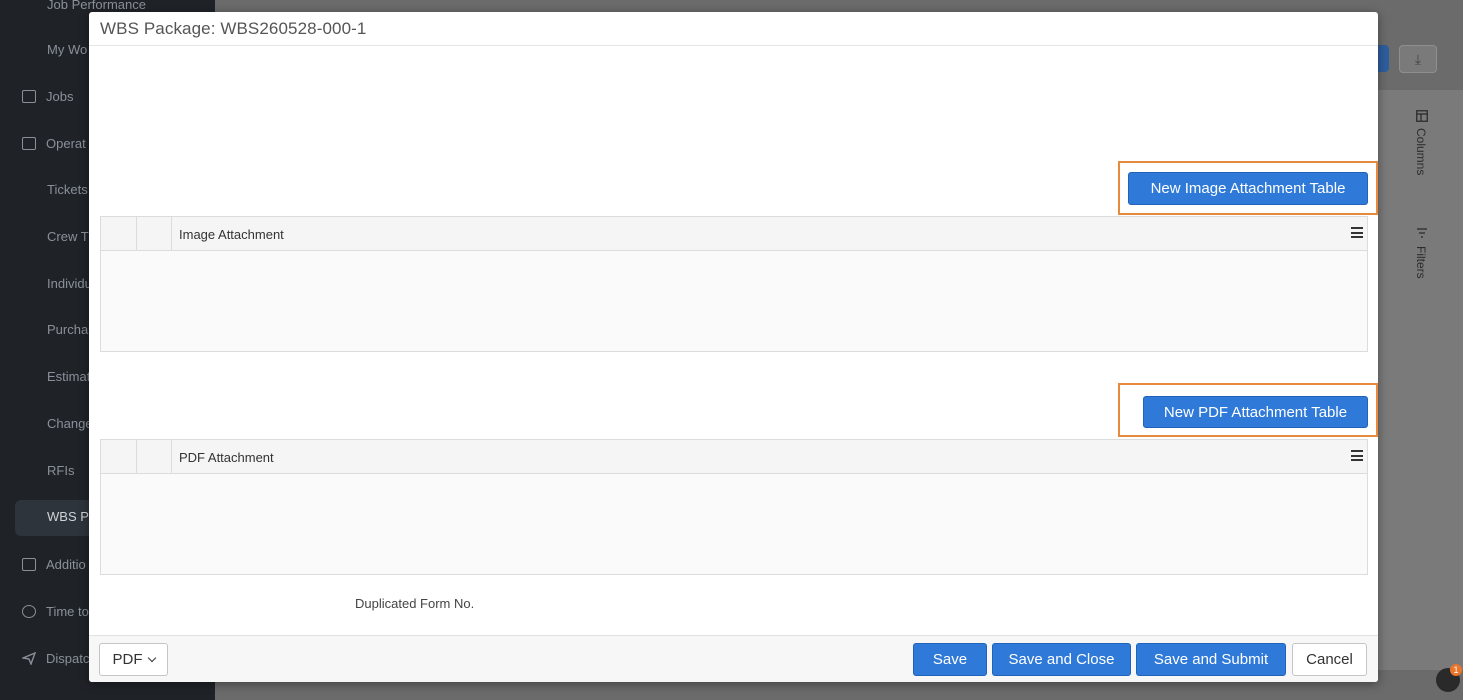 The height and width of the screenshot is (700, 1463). I want to click on download-icon: ⤓, so click(1418, 59).